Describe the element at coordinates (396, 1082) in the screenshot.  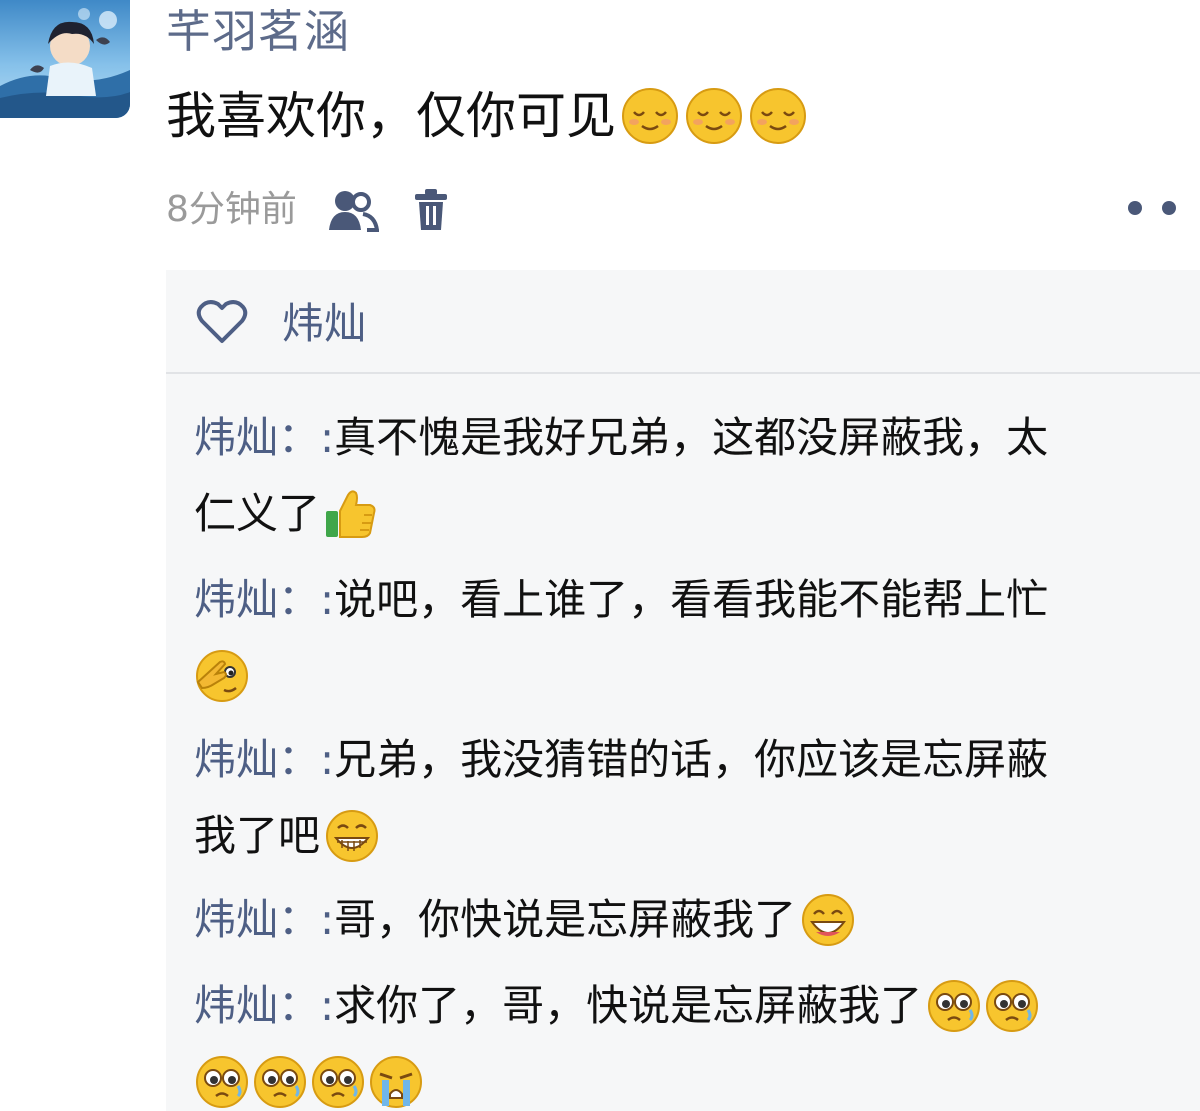
I see `crying-emoji` at that location.